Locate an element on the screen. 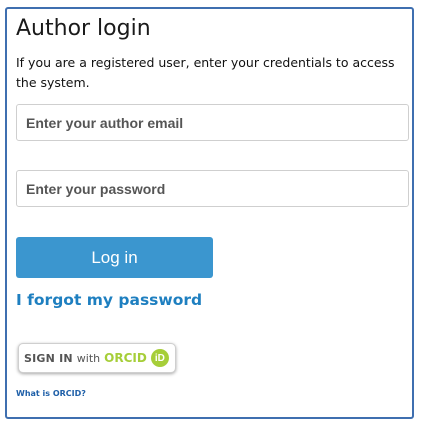  forgot-password-link: I forgot my password is located at coordinates (109, 300).